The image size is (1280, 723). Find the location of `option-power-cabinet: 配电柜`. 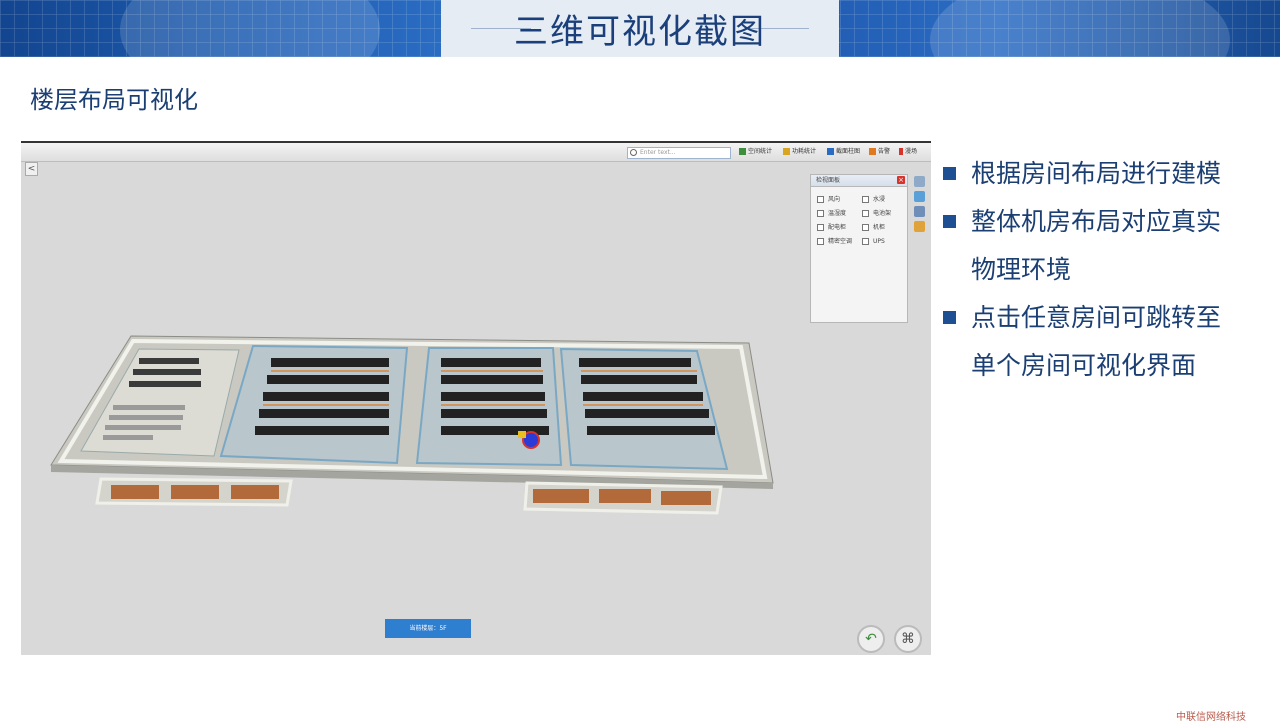

option-power-cabinet: 配电柜 is located at coordinates (831, 228).